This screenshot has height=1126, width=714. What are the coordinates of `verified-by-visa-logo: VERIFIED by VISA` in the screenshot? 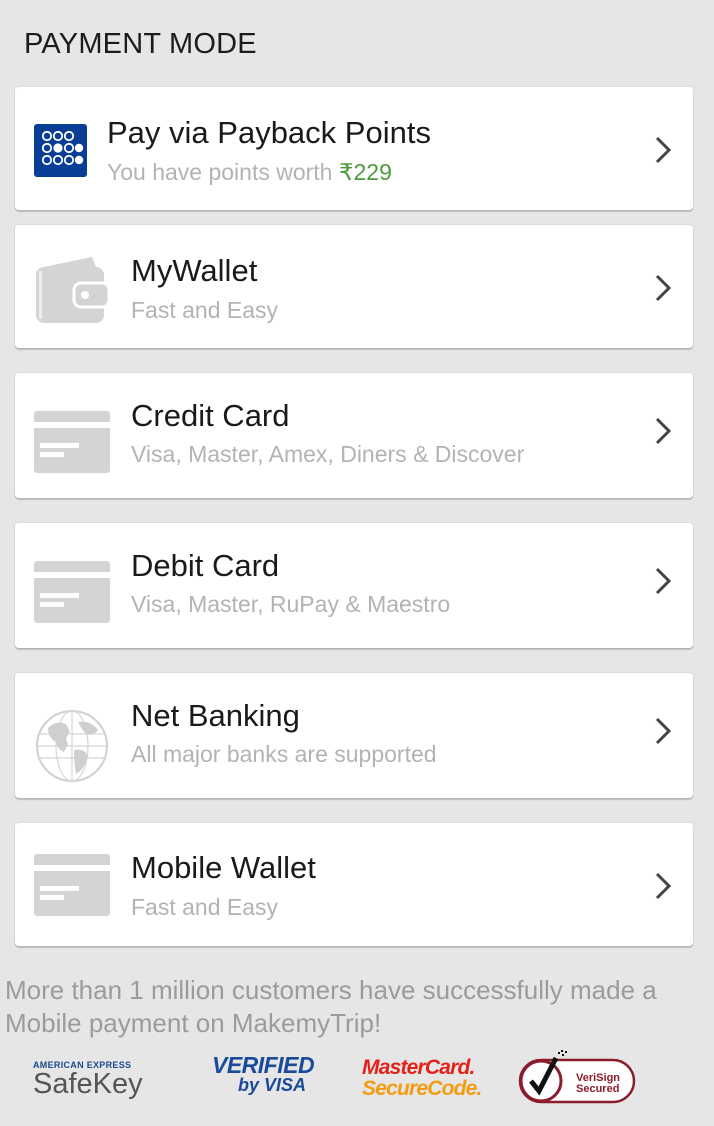 It's located at (263, 1077).